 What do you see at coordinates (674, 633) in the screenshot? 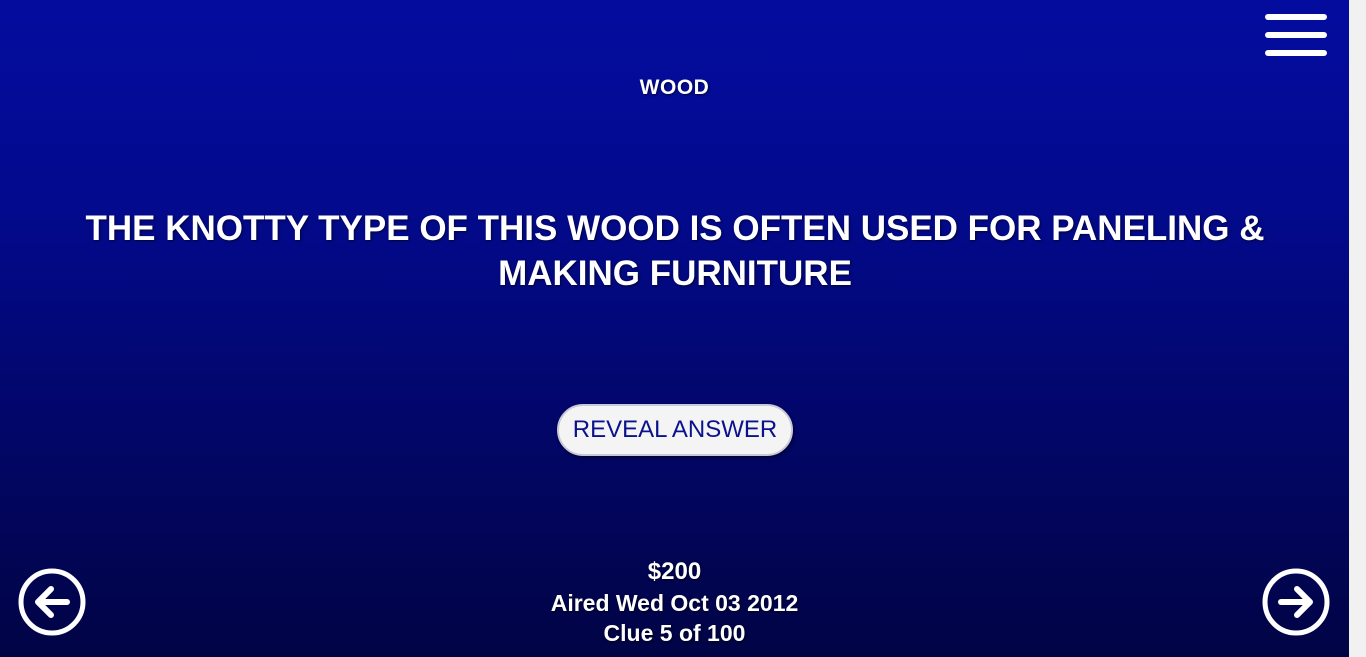
I see `clue-counter: Clue 5 of 100` at bounding box center [674, 633].